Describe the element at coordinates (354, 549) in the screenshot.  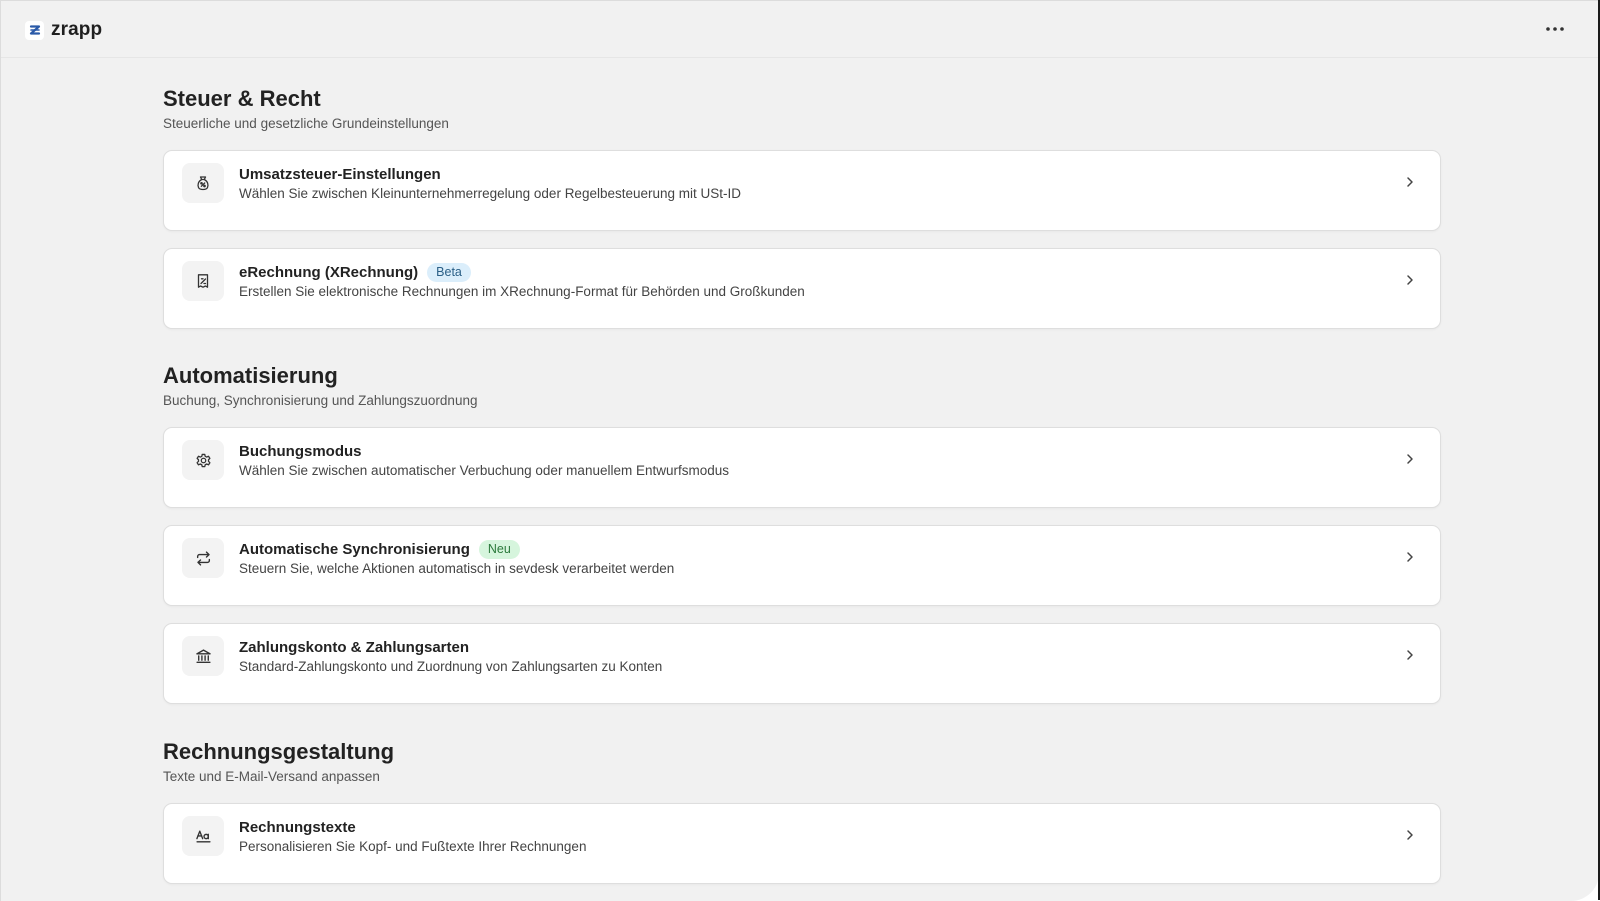
I see `card-title: Automatische Synchronisierung` at that location.